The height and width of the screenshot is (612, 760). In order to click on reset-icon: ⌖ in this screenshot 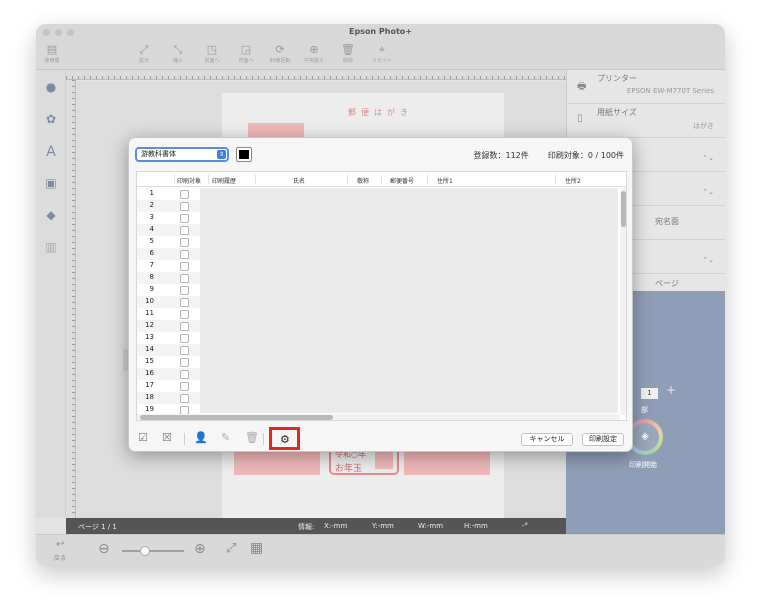, I will do `click(382, 49)`.